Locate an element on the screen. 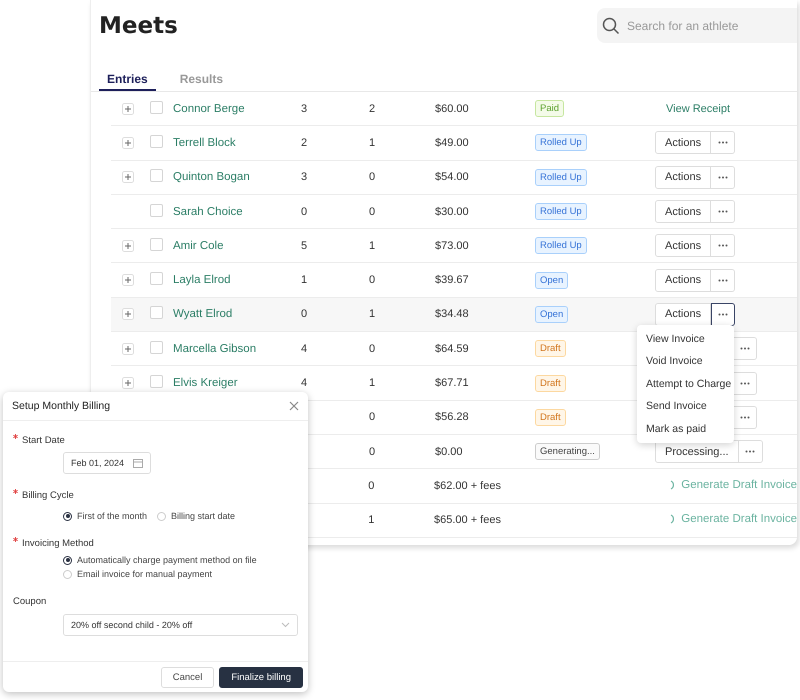  loading-icon is located at coordinates (673, 519).